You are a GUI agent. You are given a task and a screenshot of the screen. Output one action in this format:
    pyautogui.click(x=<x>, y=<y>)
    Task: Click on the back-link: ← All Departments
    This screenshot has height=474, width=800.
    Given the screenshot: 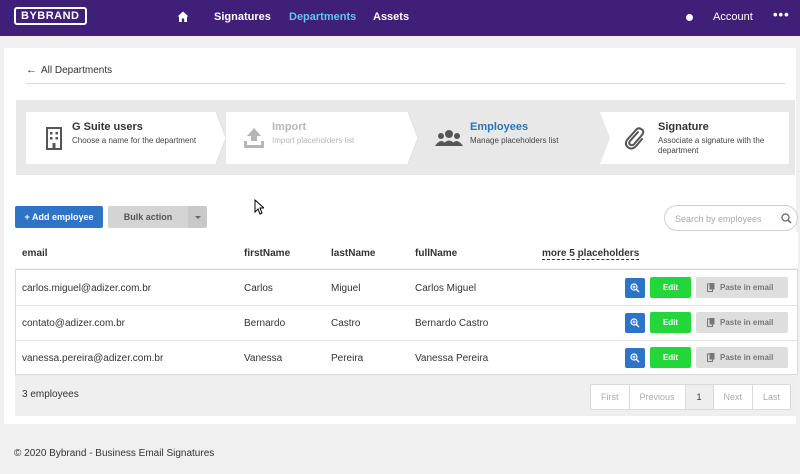 What is the action you would take?
    pyautogui.click(x=69, y=70)
    